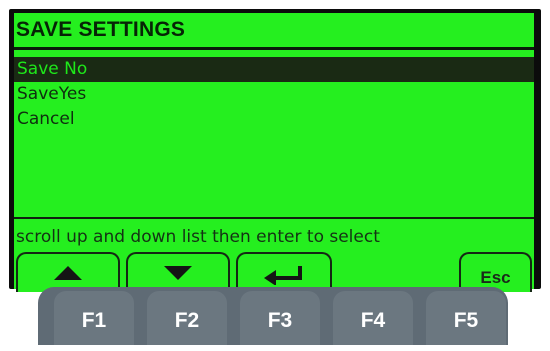 This screenshot has width=550, height=351. I want to click on f3-key: F3, so click(280, 318).